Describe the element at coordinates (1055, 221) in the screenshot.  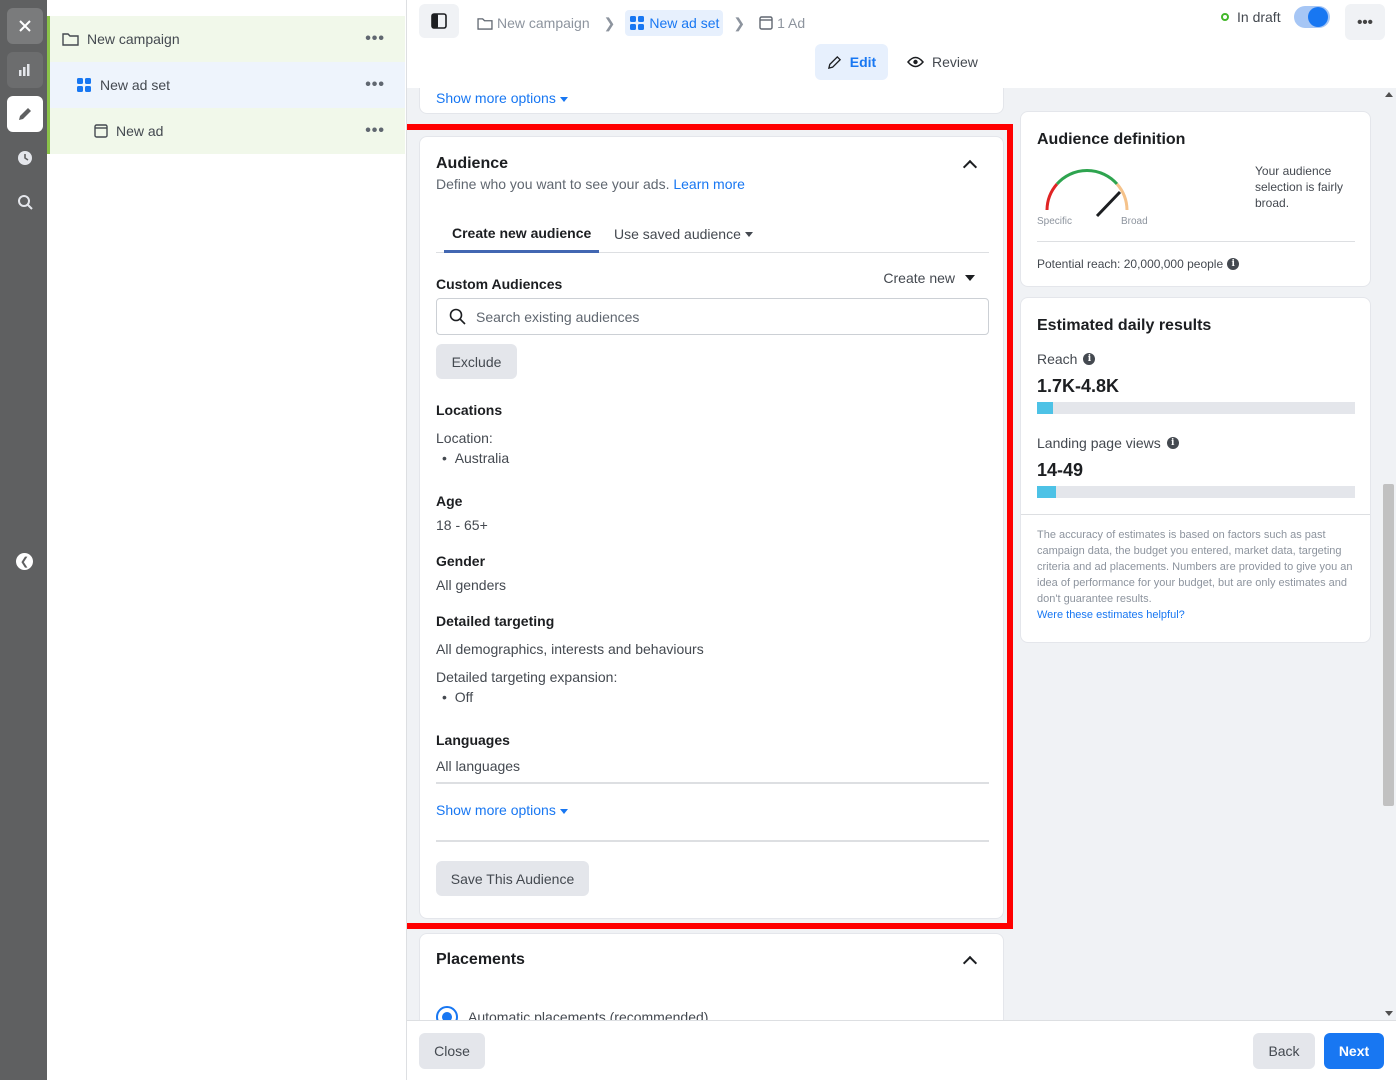
I see `gauge-specific-label: Specific` at that location.